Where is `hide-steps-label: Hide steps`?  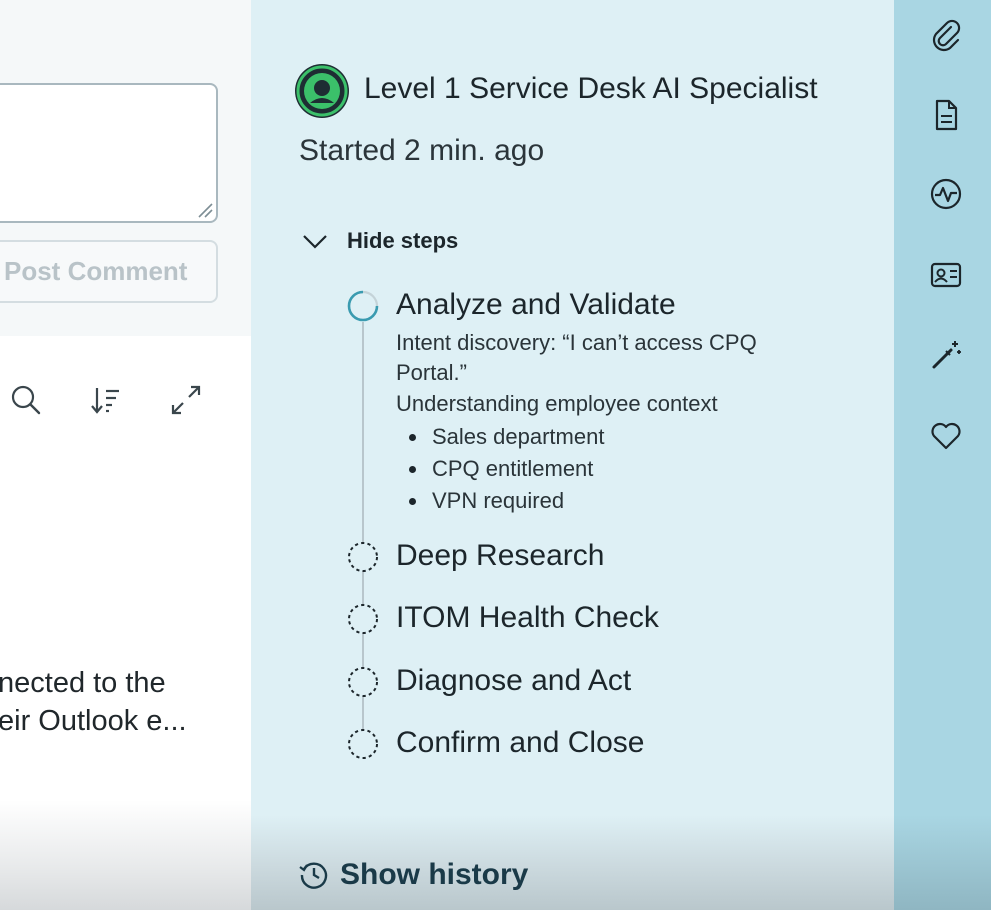 hide-steps-label: Hide steps is located at coordinates (403, 240).